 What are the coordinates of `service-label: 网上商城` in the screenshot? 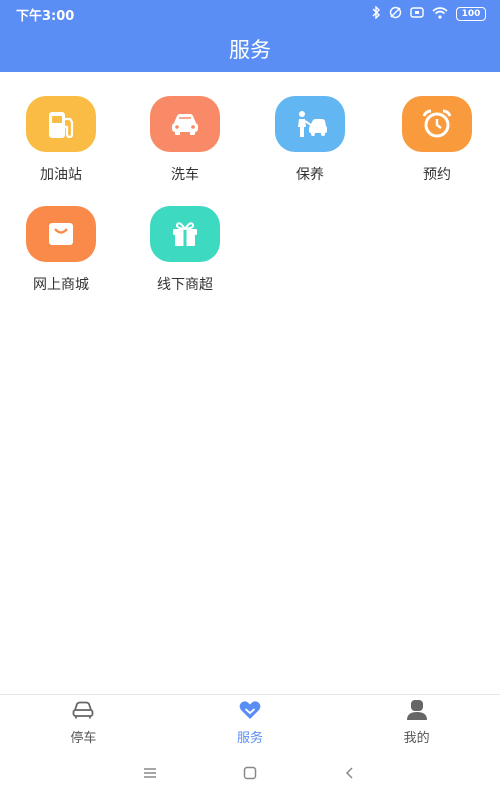 It's located at (61, 285).